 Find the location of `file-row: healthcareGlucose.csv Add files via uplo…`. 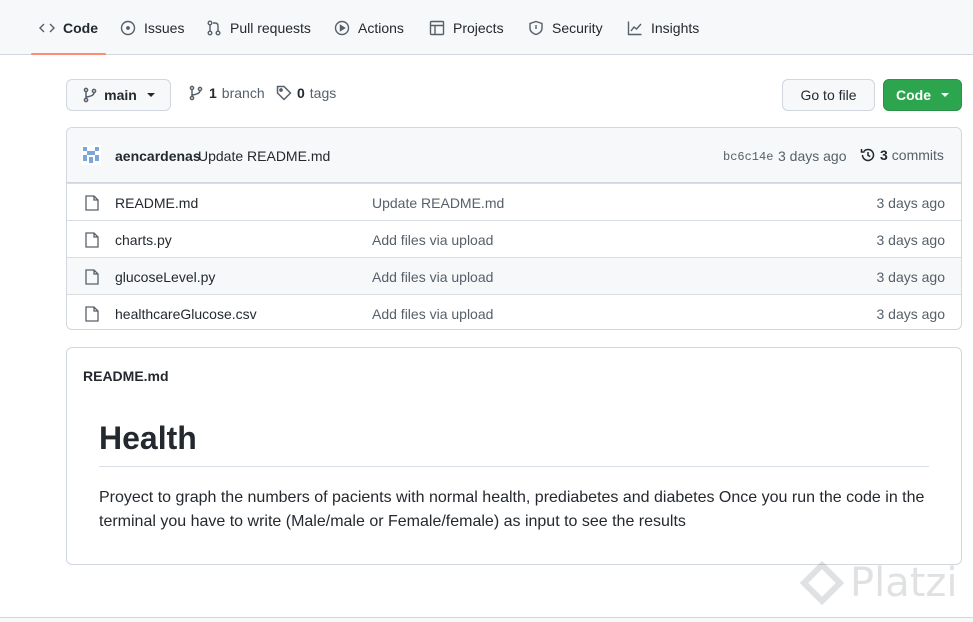

file-row: healthcareGlucose.csv Add files via uplo… is located at coordinates (514, 311).